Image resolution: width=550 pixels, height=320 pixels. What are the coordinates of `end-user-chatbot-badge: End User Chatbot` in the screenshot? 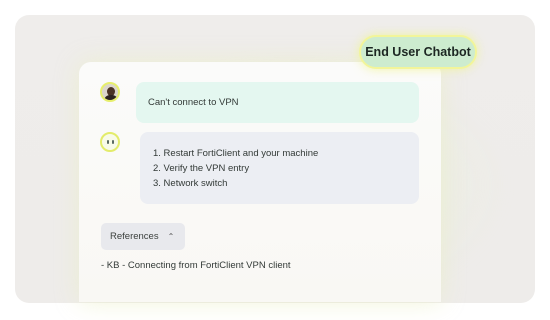 It's located at (418, 52).